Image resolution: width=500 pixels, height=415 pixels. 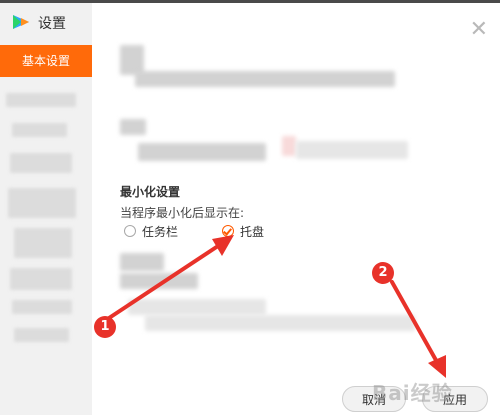 What do you see at coordinates (105, 327) in the screenshot?
I see `step-1-badge: 1` at bounding box center [105, 327].